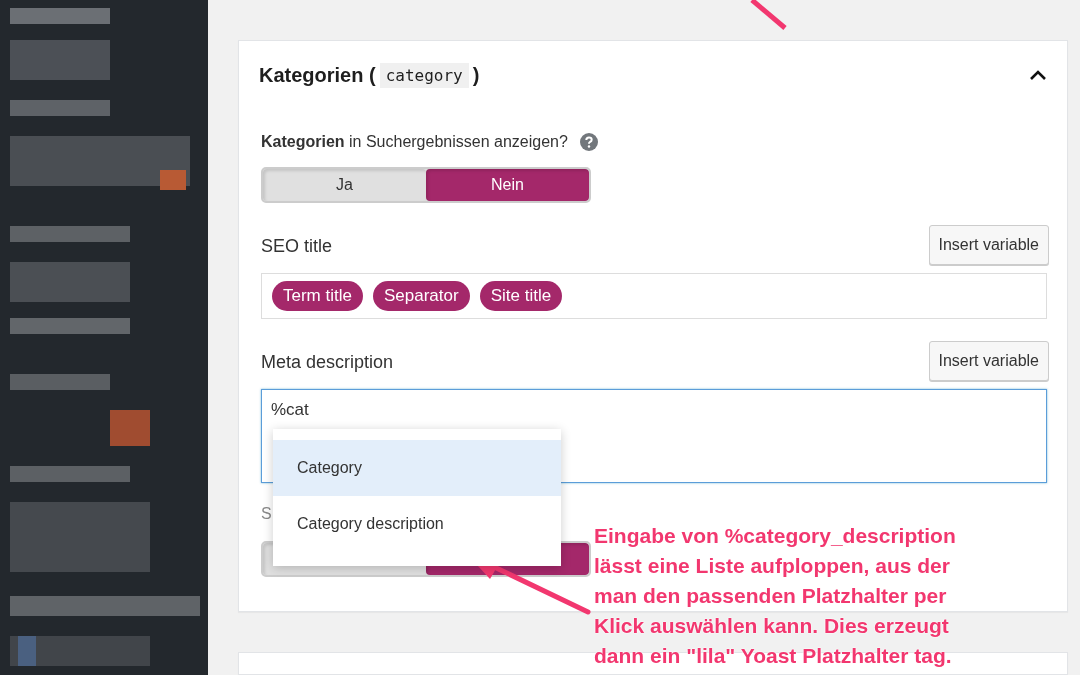 Image resolution: width=1080 pixels, height=675 pixels. Describe the element at coordinates (317, 296) in the screenshot. I see `variable-tag: Term title` at that location.